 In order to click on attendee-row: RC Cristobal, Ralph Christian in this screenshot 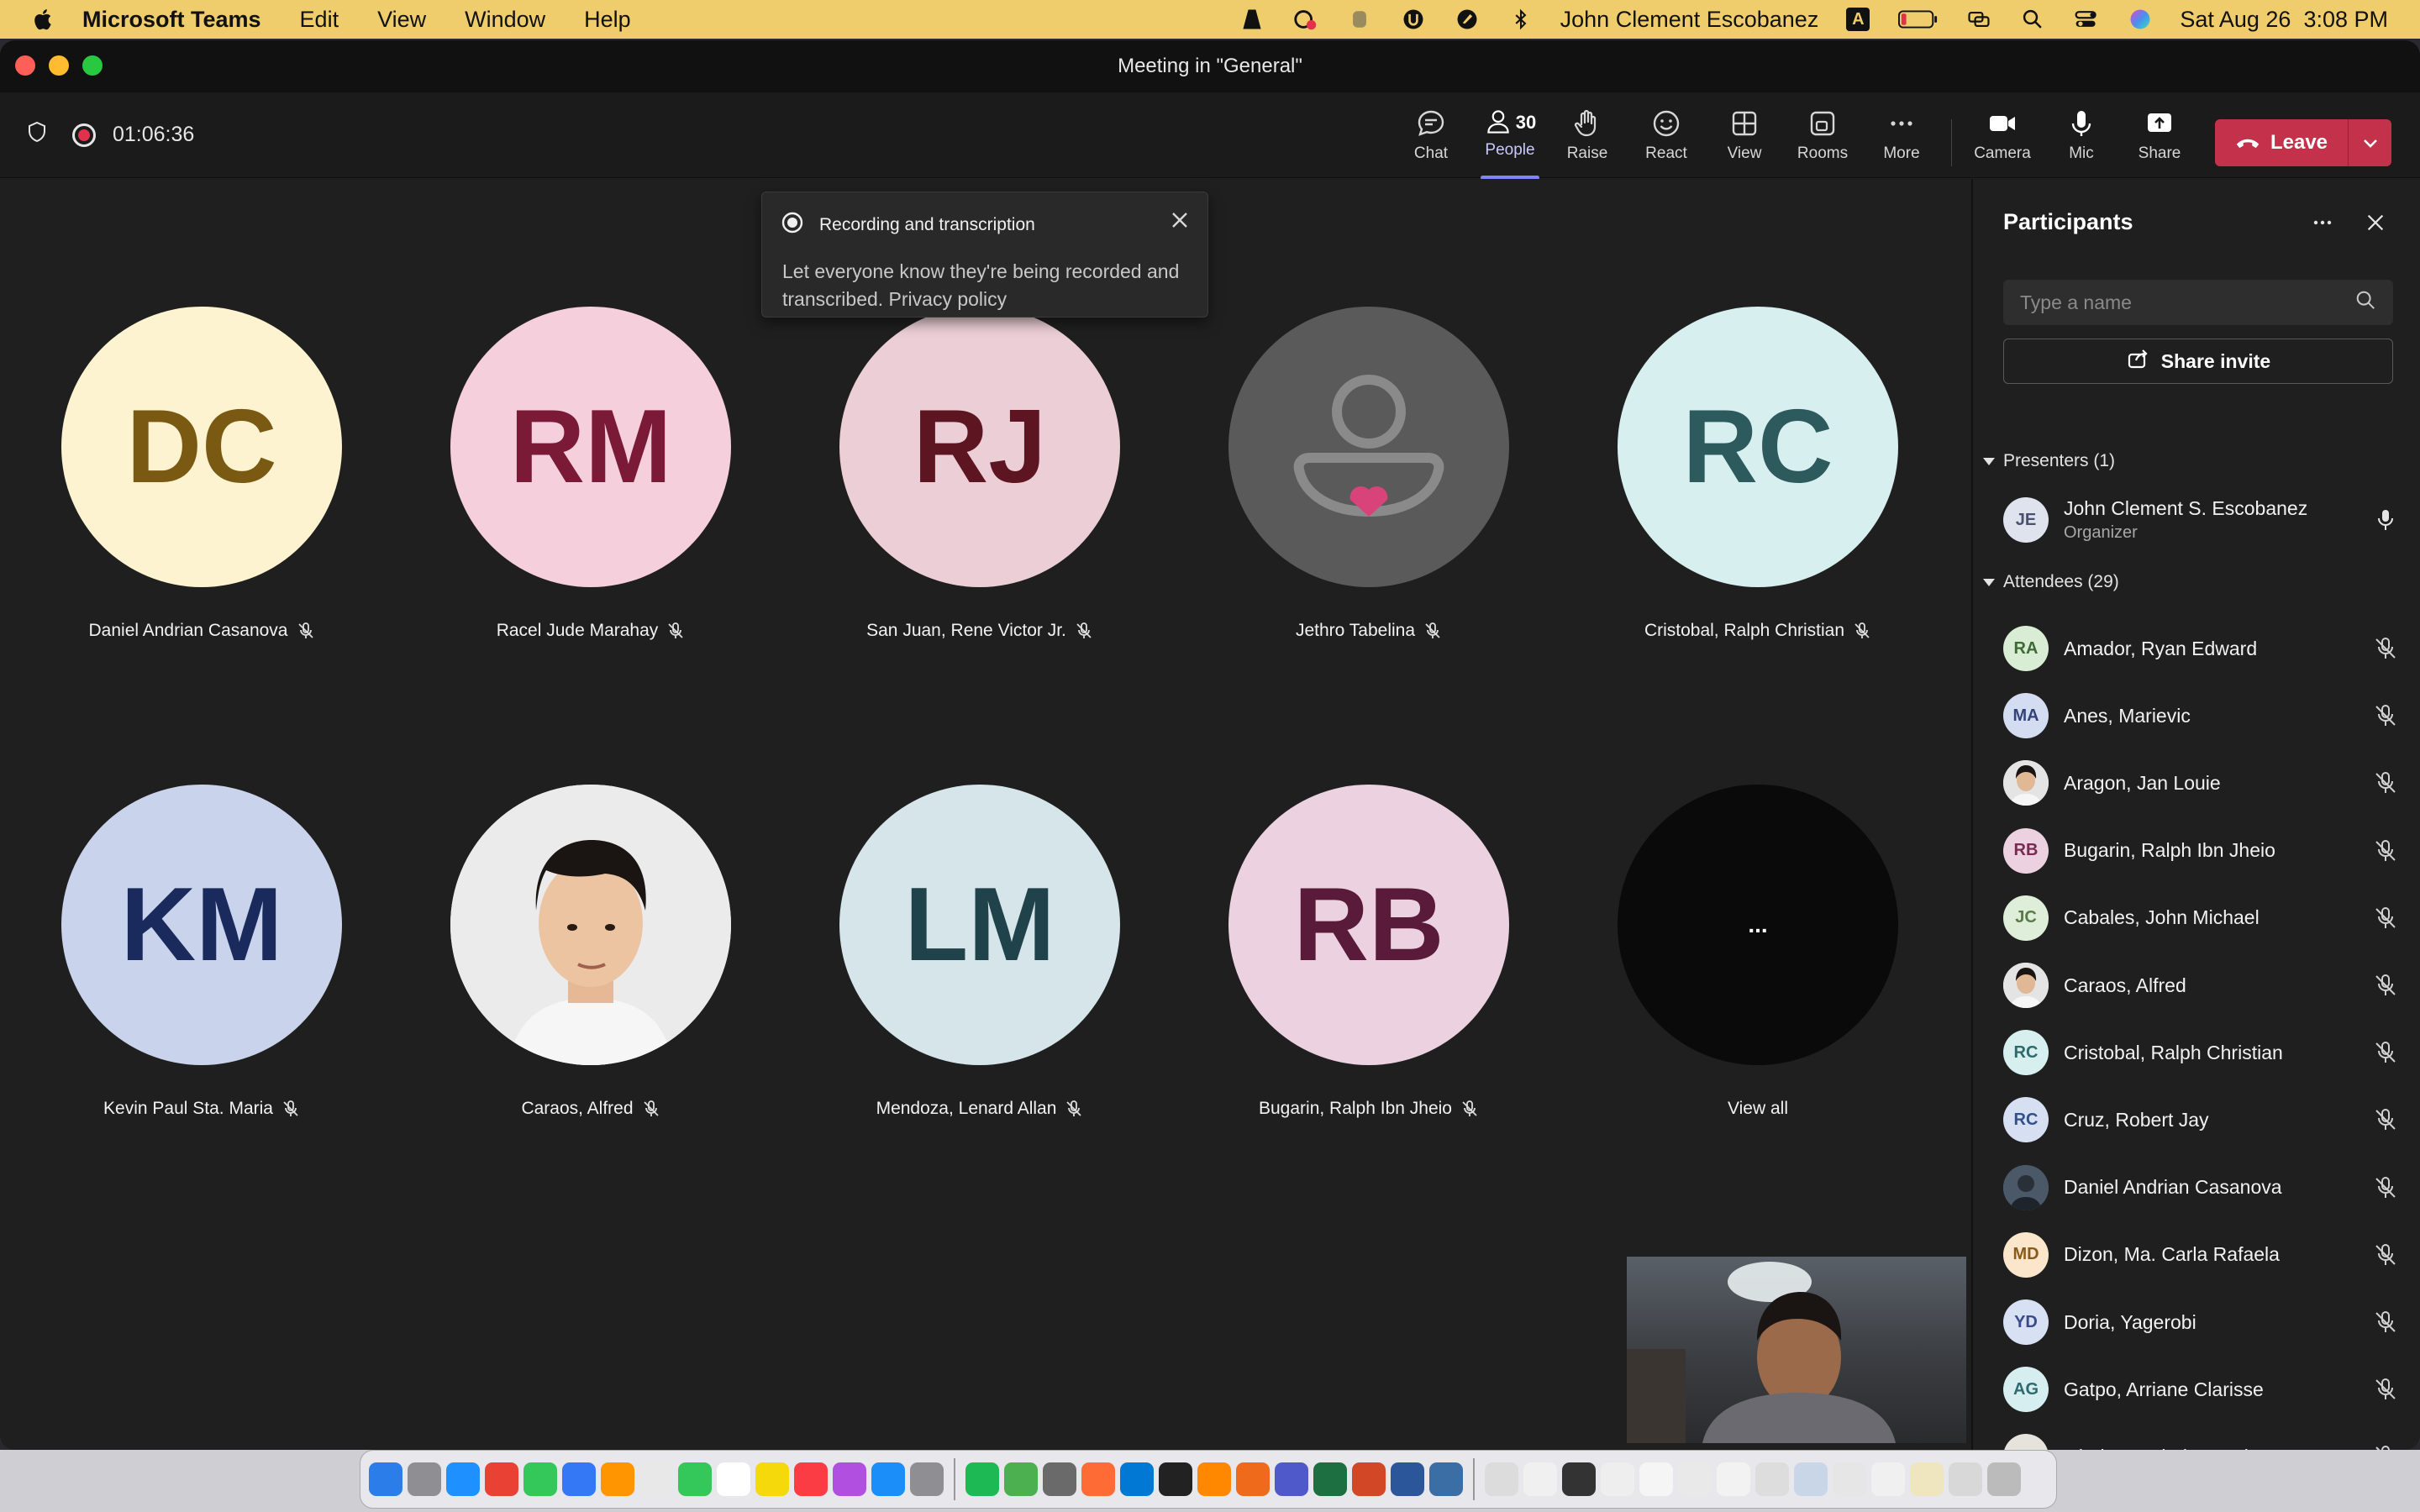, I will do `click(2201, 1052)`.